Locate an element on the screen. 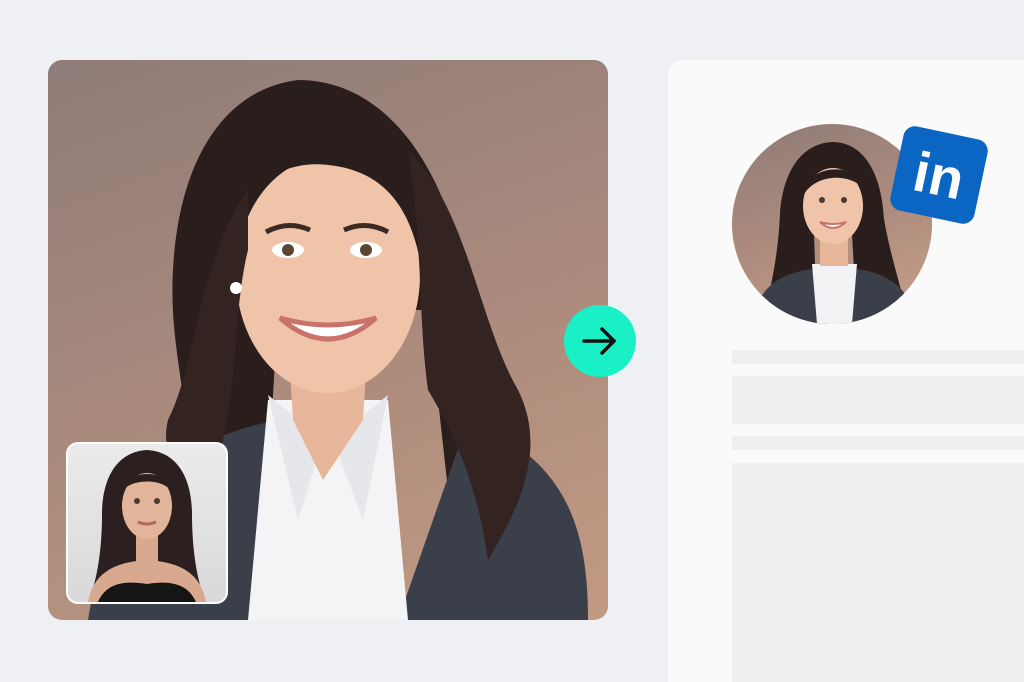  profile-name-placeholder is located at coordinates (878, 357).